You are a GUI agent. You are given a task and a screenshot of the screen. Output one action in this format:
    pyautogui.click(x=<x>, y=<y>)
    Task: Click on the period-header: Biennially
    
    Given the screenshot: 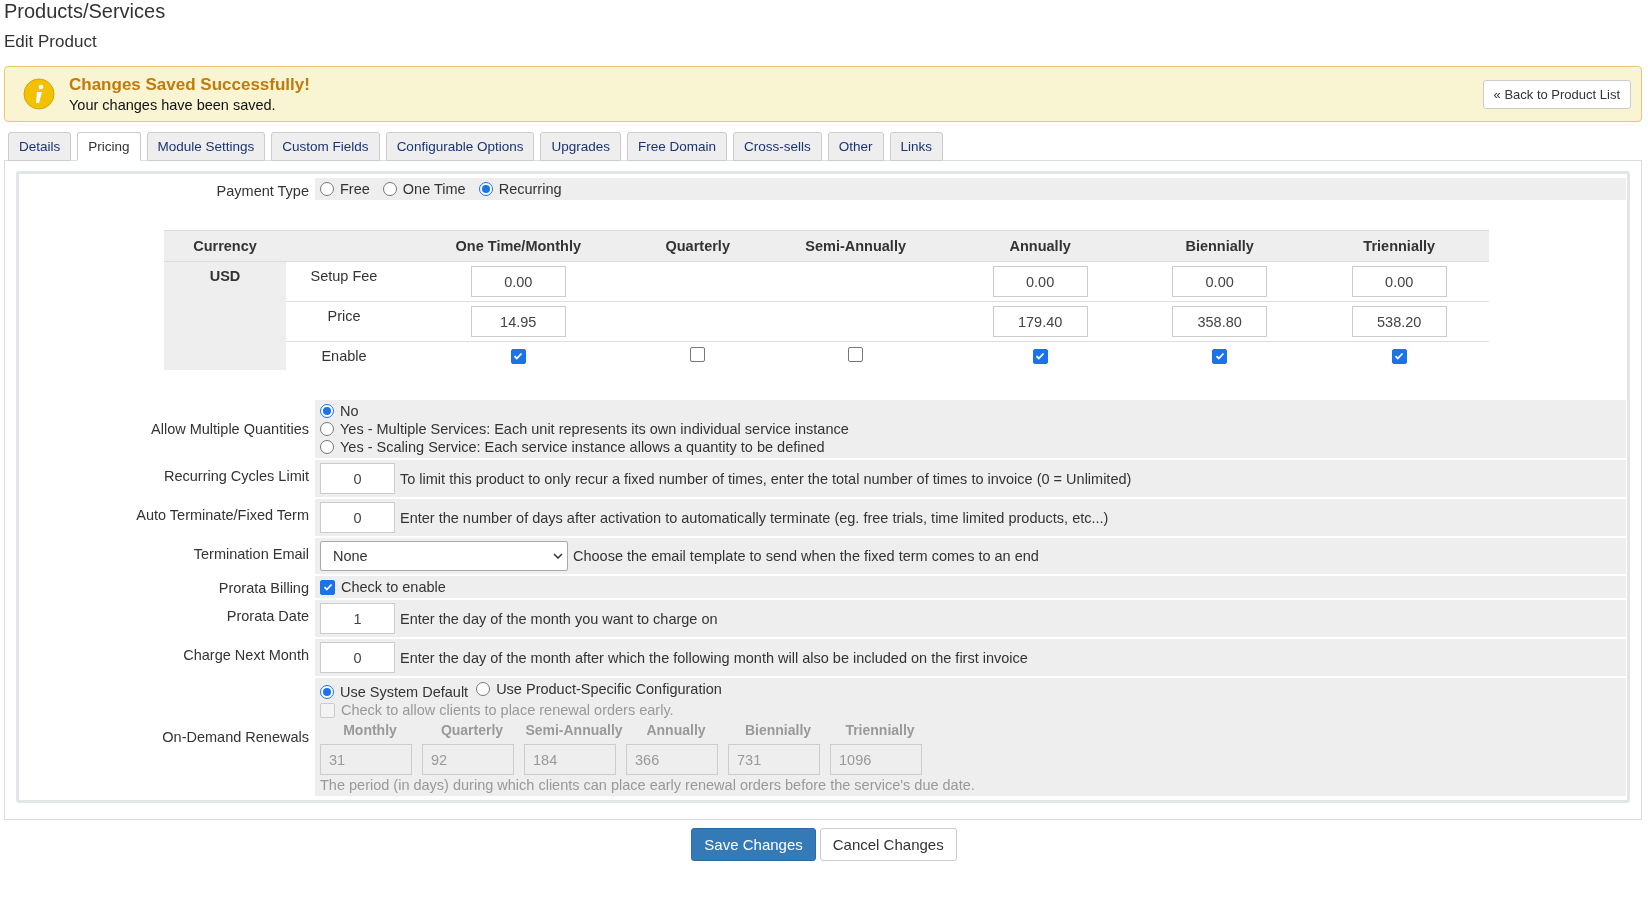 What is the action you would take?
    pyautogui.click(x=778, y=730)
    